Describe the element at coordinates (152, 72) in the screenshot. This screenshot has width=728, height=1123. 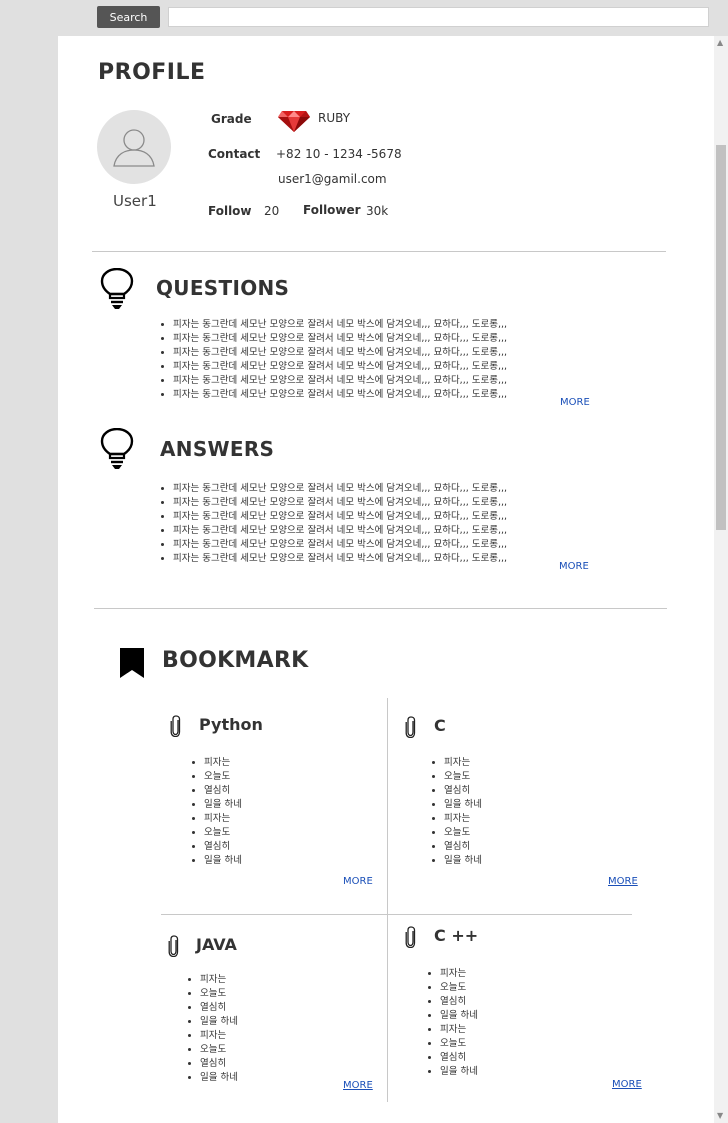
I see `profile-title: PROFILE` at that location.